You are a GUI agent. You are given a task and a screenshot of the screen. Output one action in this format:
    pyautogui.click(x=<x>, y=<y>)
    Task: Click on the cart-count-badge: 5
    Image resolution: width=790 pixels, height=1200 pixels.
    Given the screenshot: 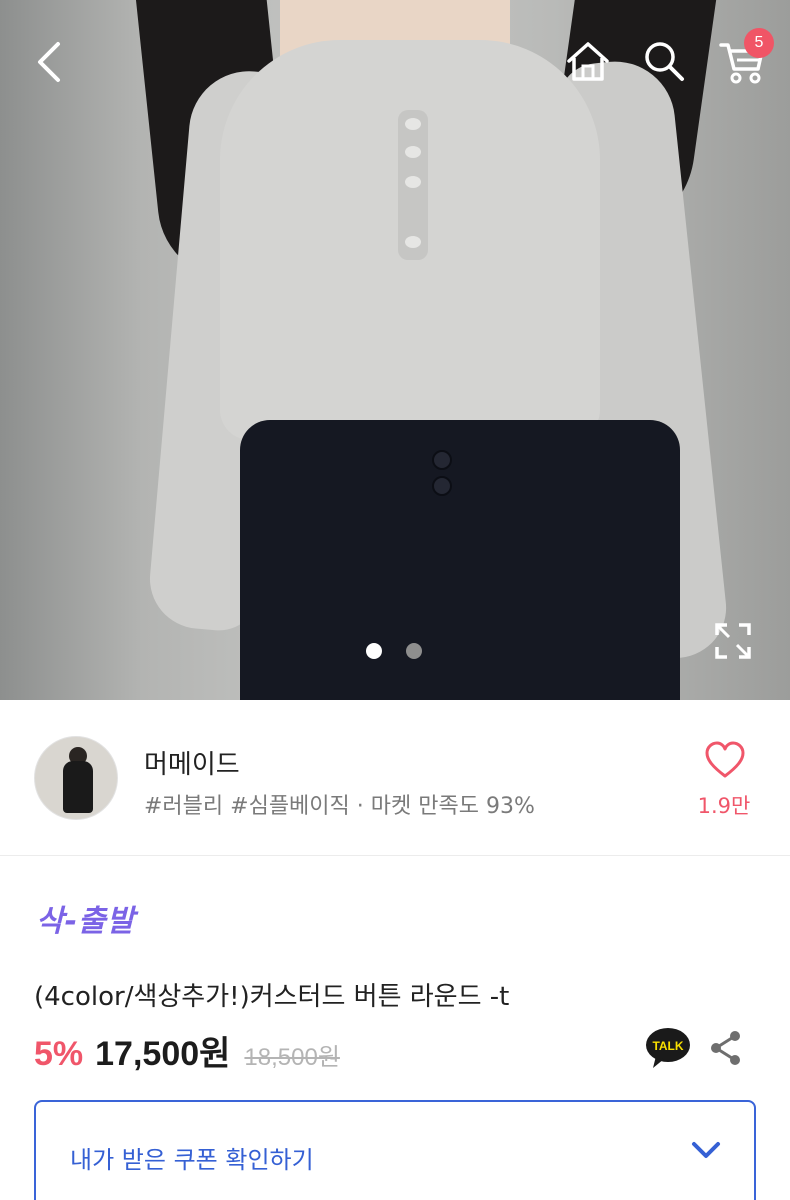 What is the action you would take?
    pyautogui.click(x=759, y=43)
    